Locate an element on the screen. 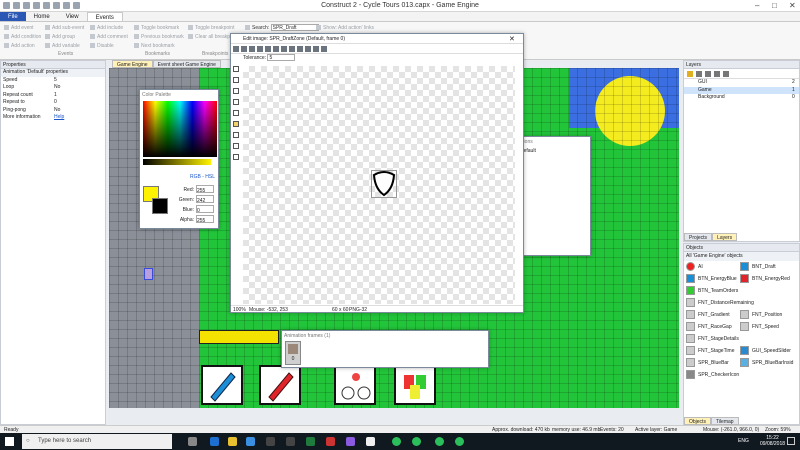 This screenshot has height=450, width=800. add-action-button: Add action is located at coordinates (22, 46).